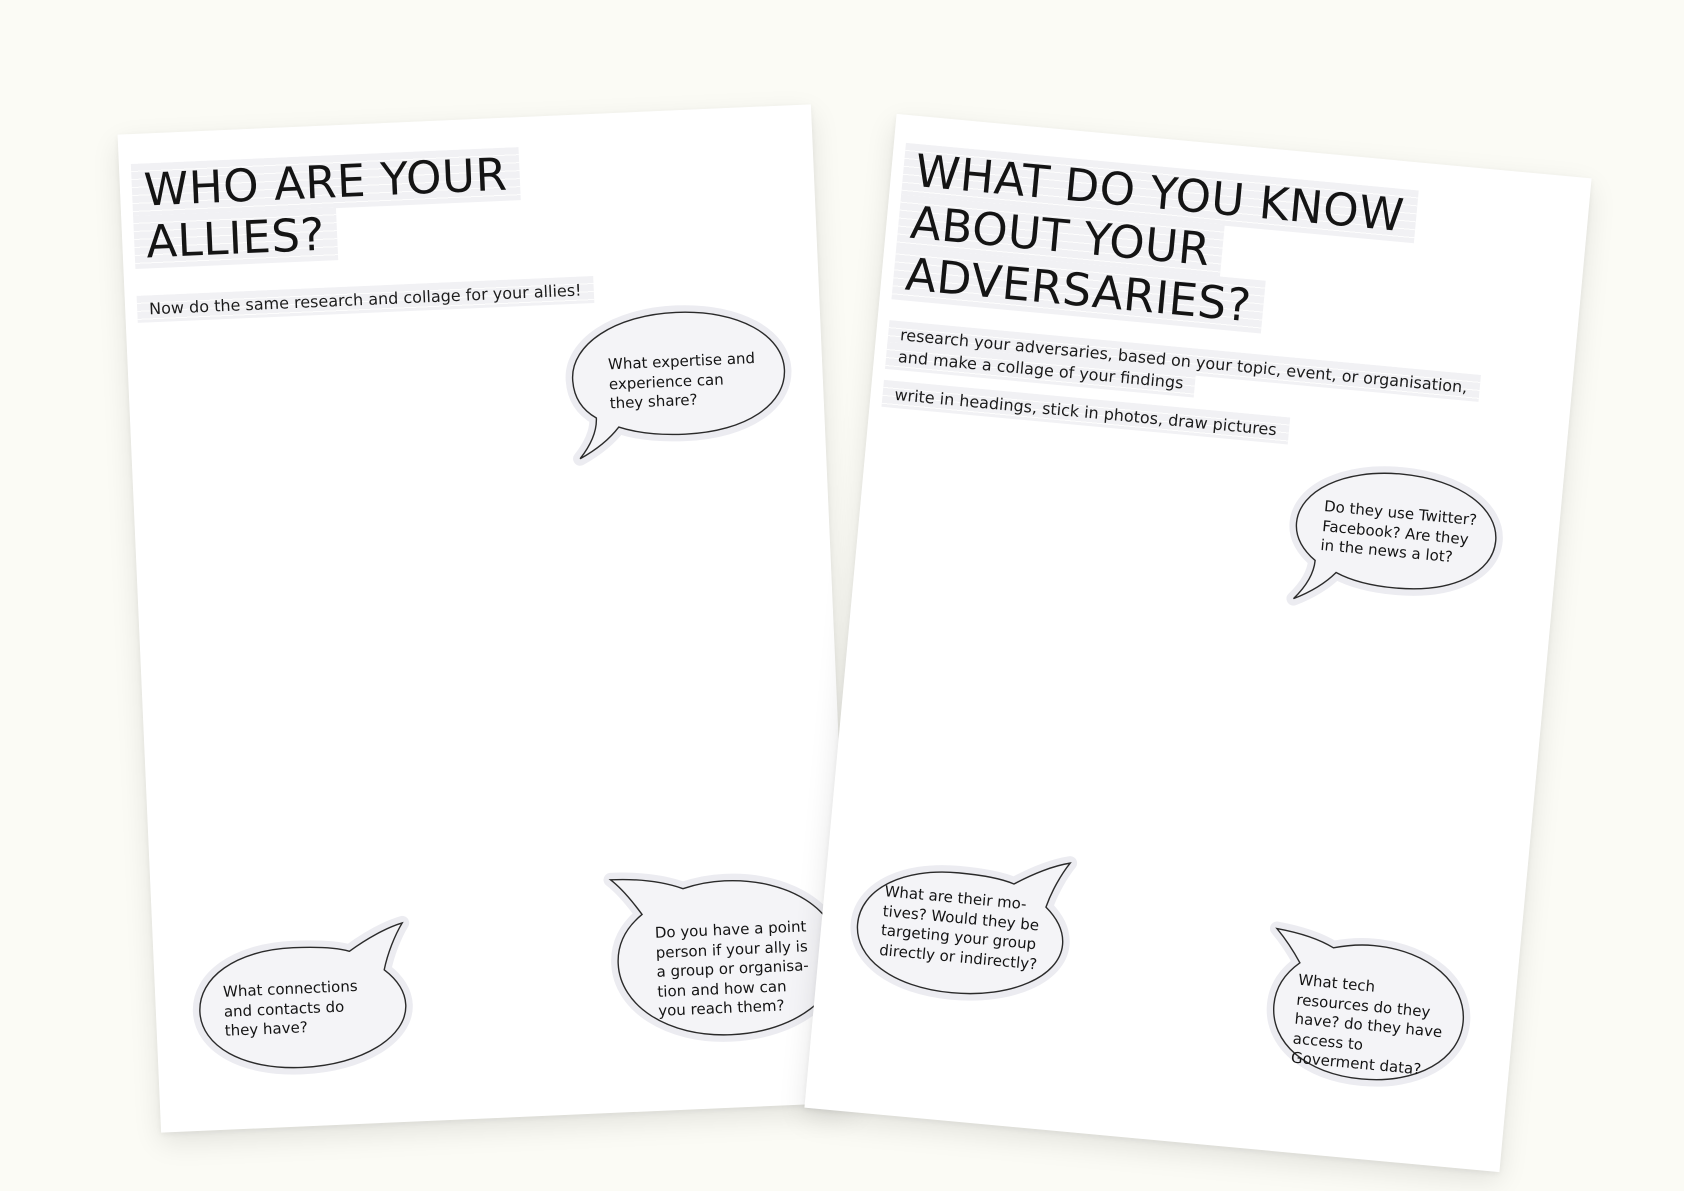 This screenshot has width=1684, height=1191. Describe the element at coordinates (235, 238) in the screenshot. I see `allies-title-line-2: ALLIES?` at that location.